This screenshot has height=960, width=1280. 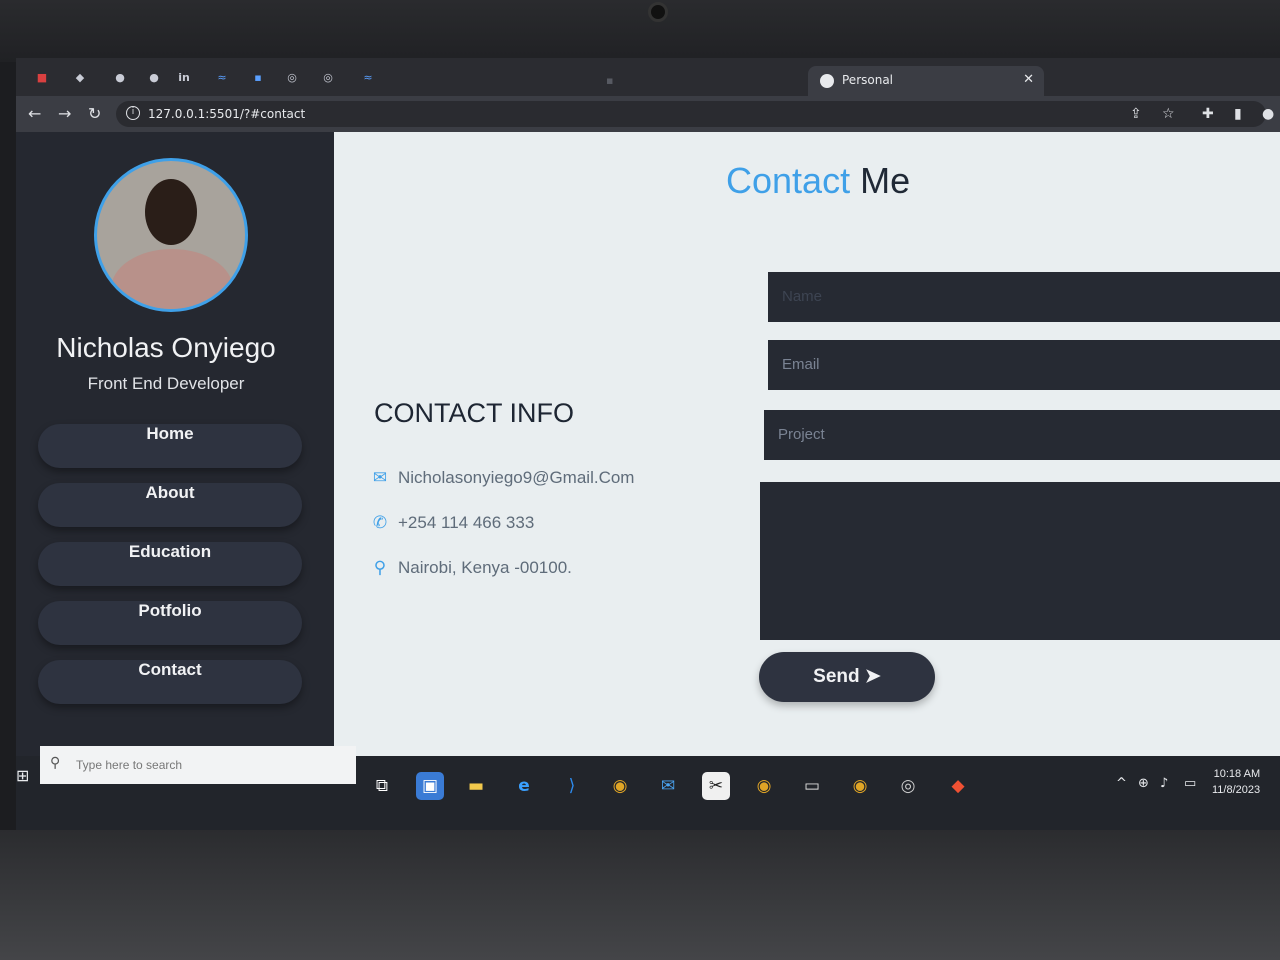 What do you see at coordinates (691, 114) in the screenshot?
I see `address-bar: i 127.0.0.1:5501/?#contact` at bounding box center [691, 114].